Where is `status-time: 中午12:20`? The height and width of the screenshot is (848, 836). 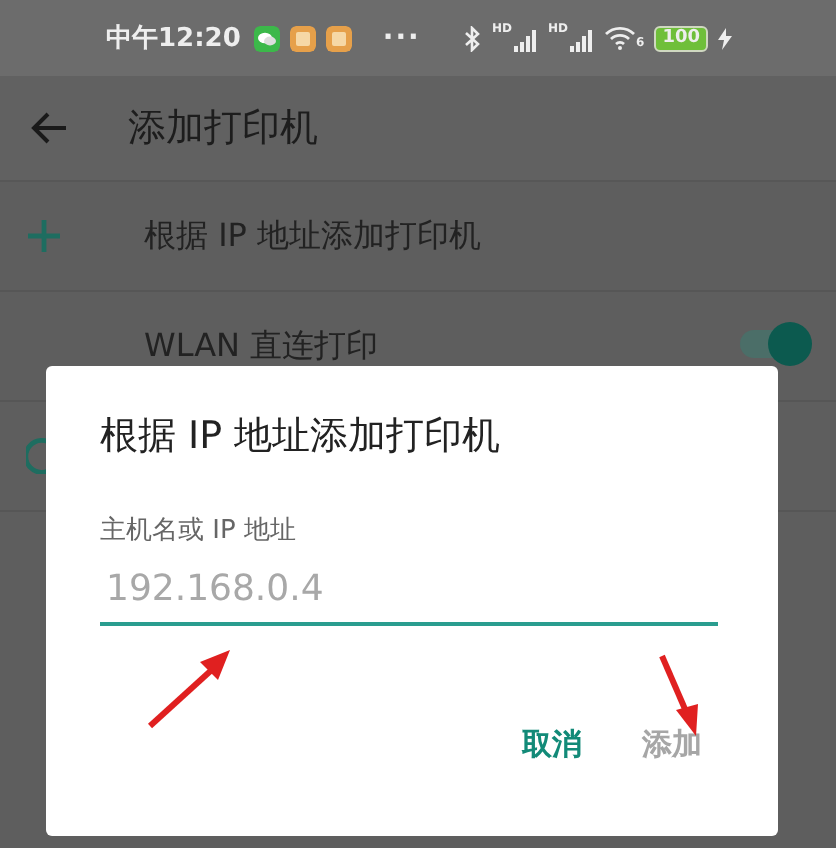 status-time: 中午12:20 is located at coordinates (173, 39).